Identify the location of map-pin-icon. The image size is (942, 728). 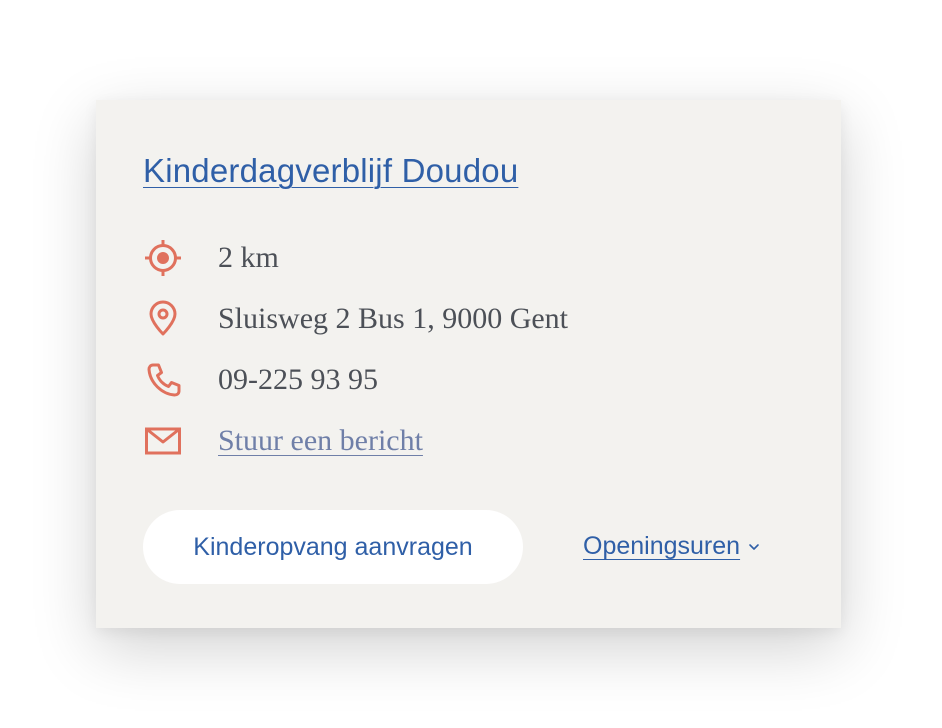
(165, 319).